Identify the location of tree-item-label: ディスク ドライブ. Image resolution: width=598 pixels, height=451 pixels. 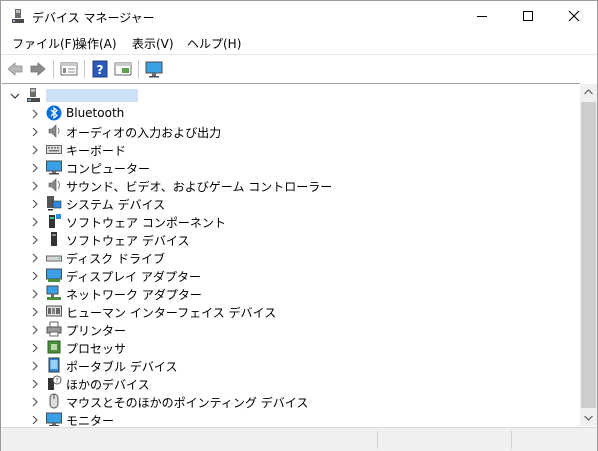
(115, 259).